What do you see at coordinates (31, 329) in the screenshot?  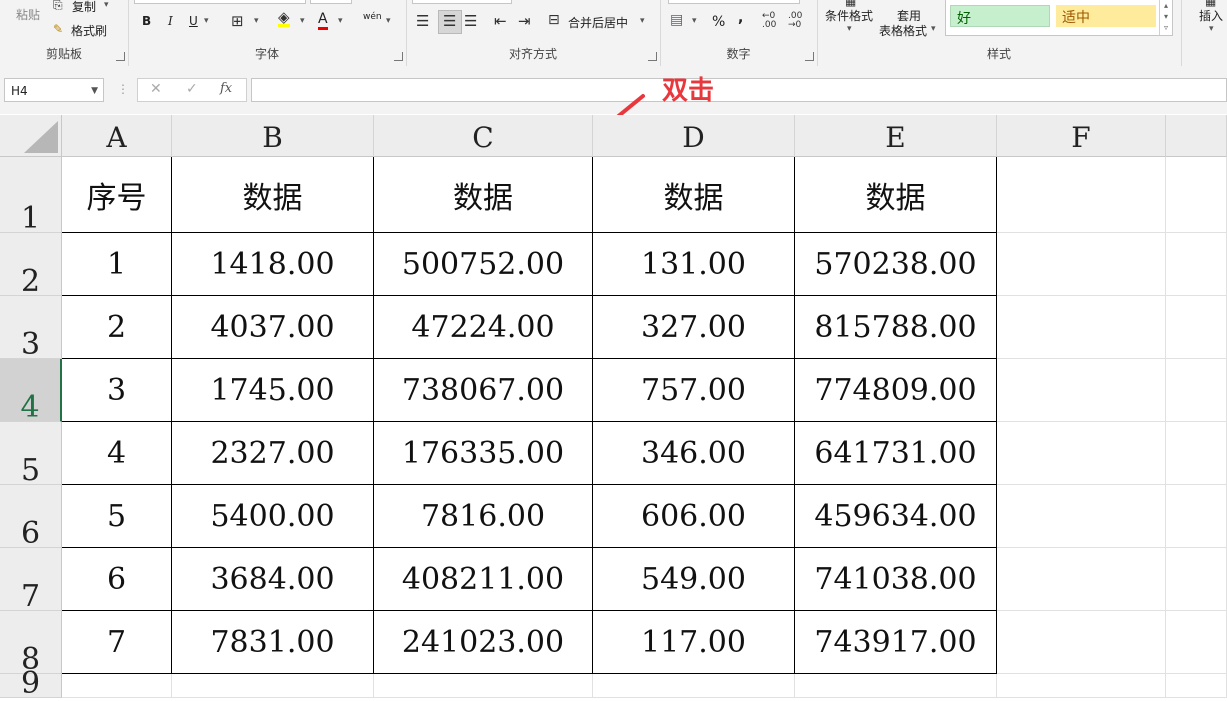 I see `row-header-3: 3` at bounding box center [31, 329].